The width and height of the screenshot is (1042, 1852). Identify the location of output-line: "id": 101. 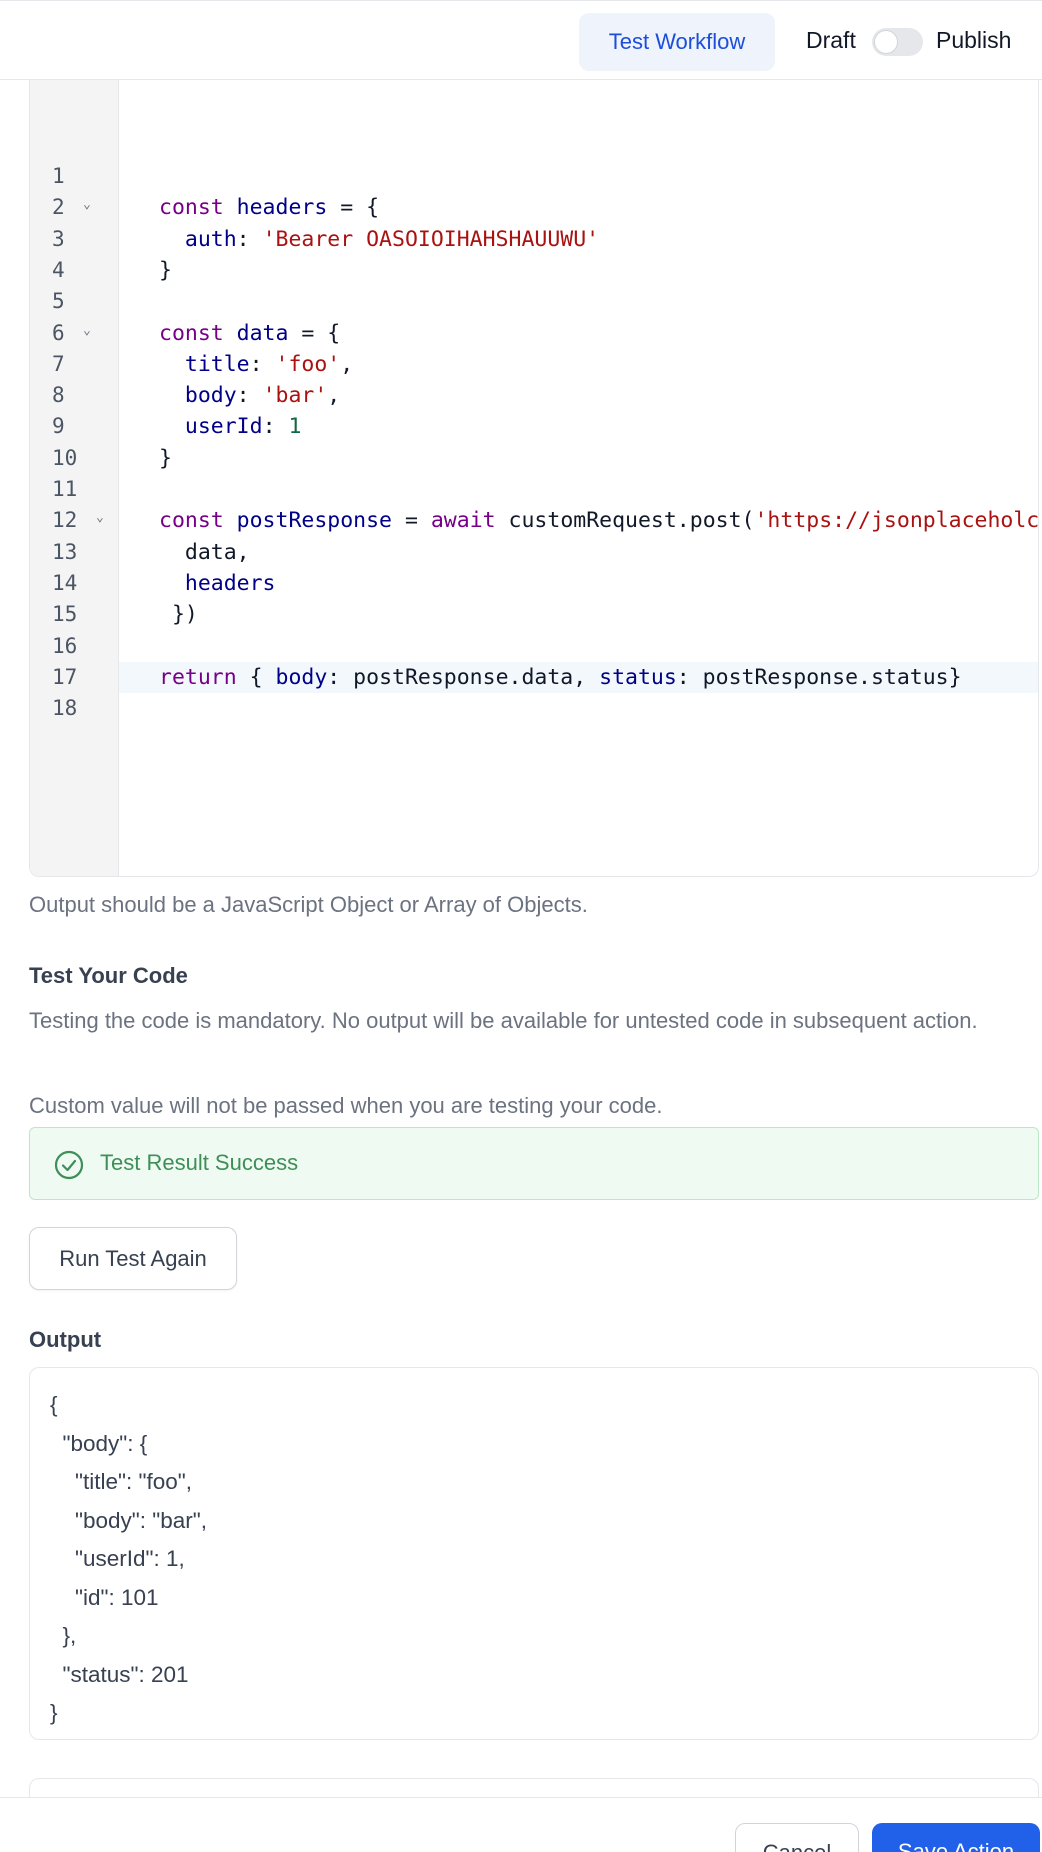
(104, 1597).